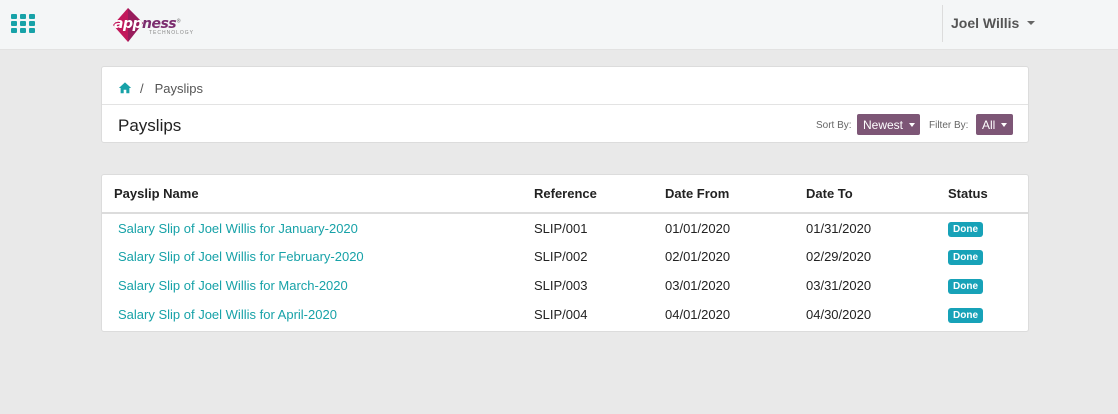 The width and height of the screenshot is (1118, 414). Describe the element at coordinates (839, 228) in the screenshot. I see `date-to-cell: 01/31/2020` at that location.